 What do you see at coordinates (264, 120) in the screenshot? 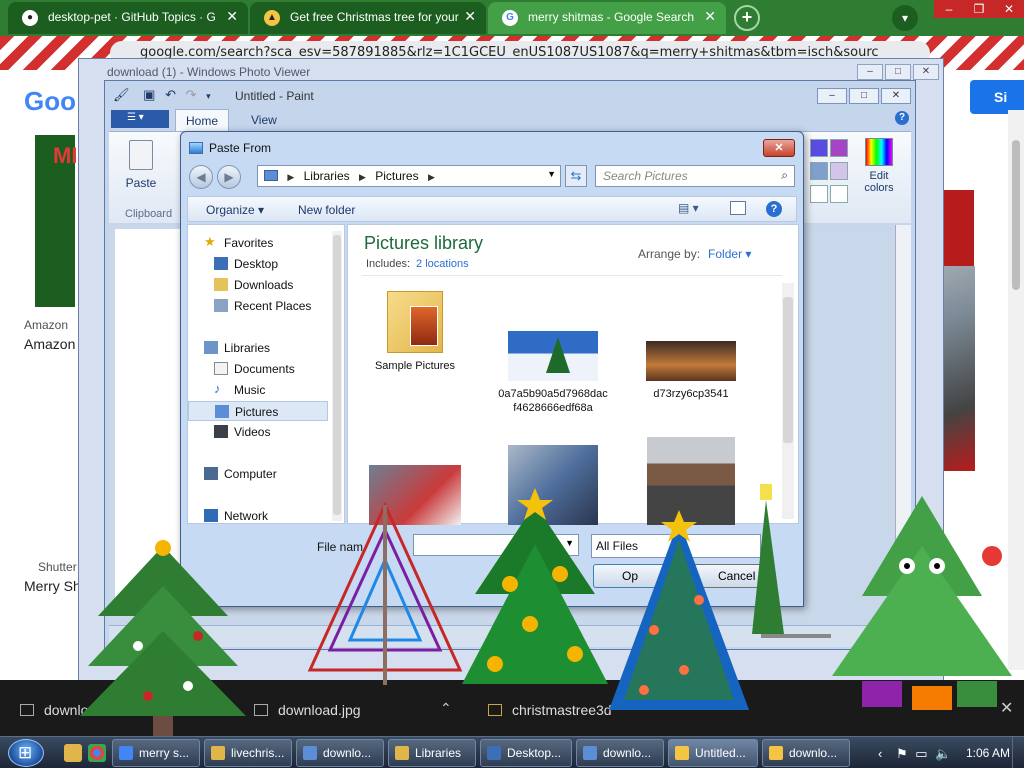
I see `tab-view: View` at bounding box center [264, 120].